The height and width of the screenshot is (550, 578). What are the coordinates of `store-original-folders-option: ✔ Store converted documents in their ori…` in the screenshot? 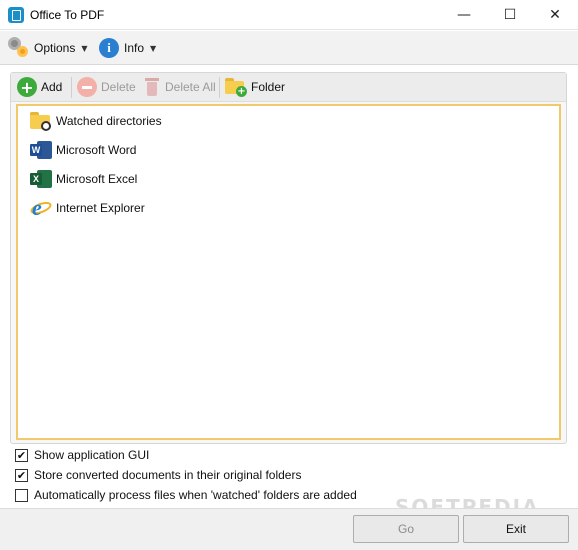 It's located at (158, 475).